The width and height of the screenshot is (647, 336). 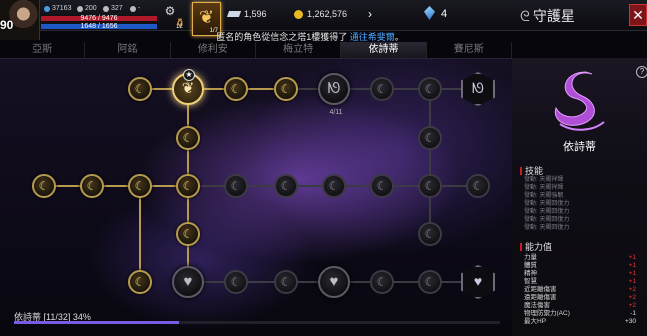 What do you see at coordinates (580, 274) in the screenshot?
I see `ability-row: 精神 +1` at bounding box center [580, 274].